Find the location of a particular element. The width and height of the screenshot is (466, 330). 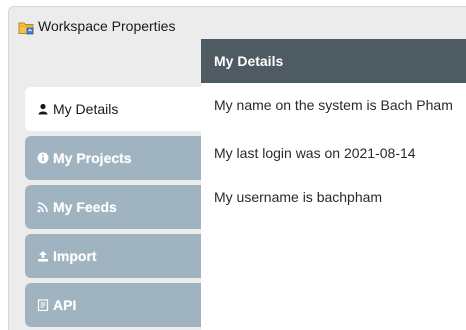

tab-import: Import is located at coordinates (113, 256).